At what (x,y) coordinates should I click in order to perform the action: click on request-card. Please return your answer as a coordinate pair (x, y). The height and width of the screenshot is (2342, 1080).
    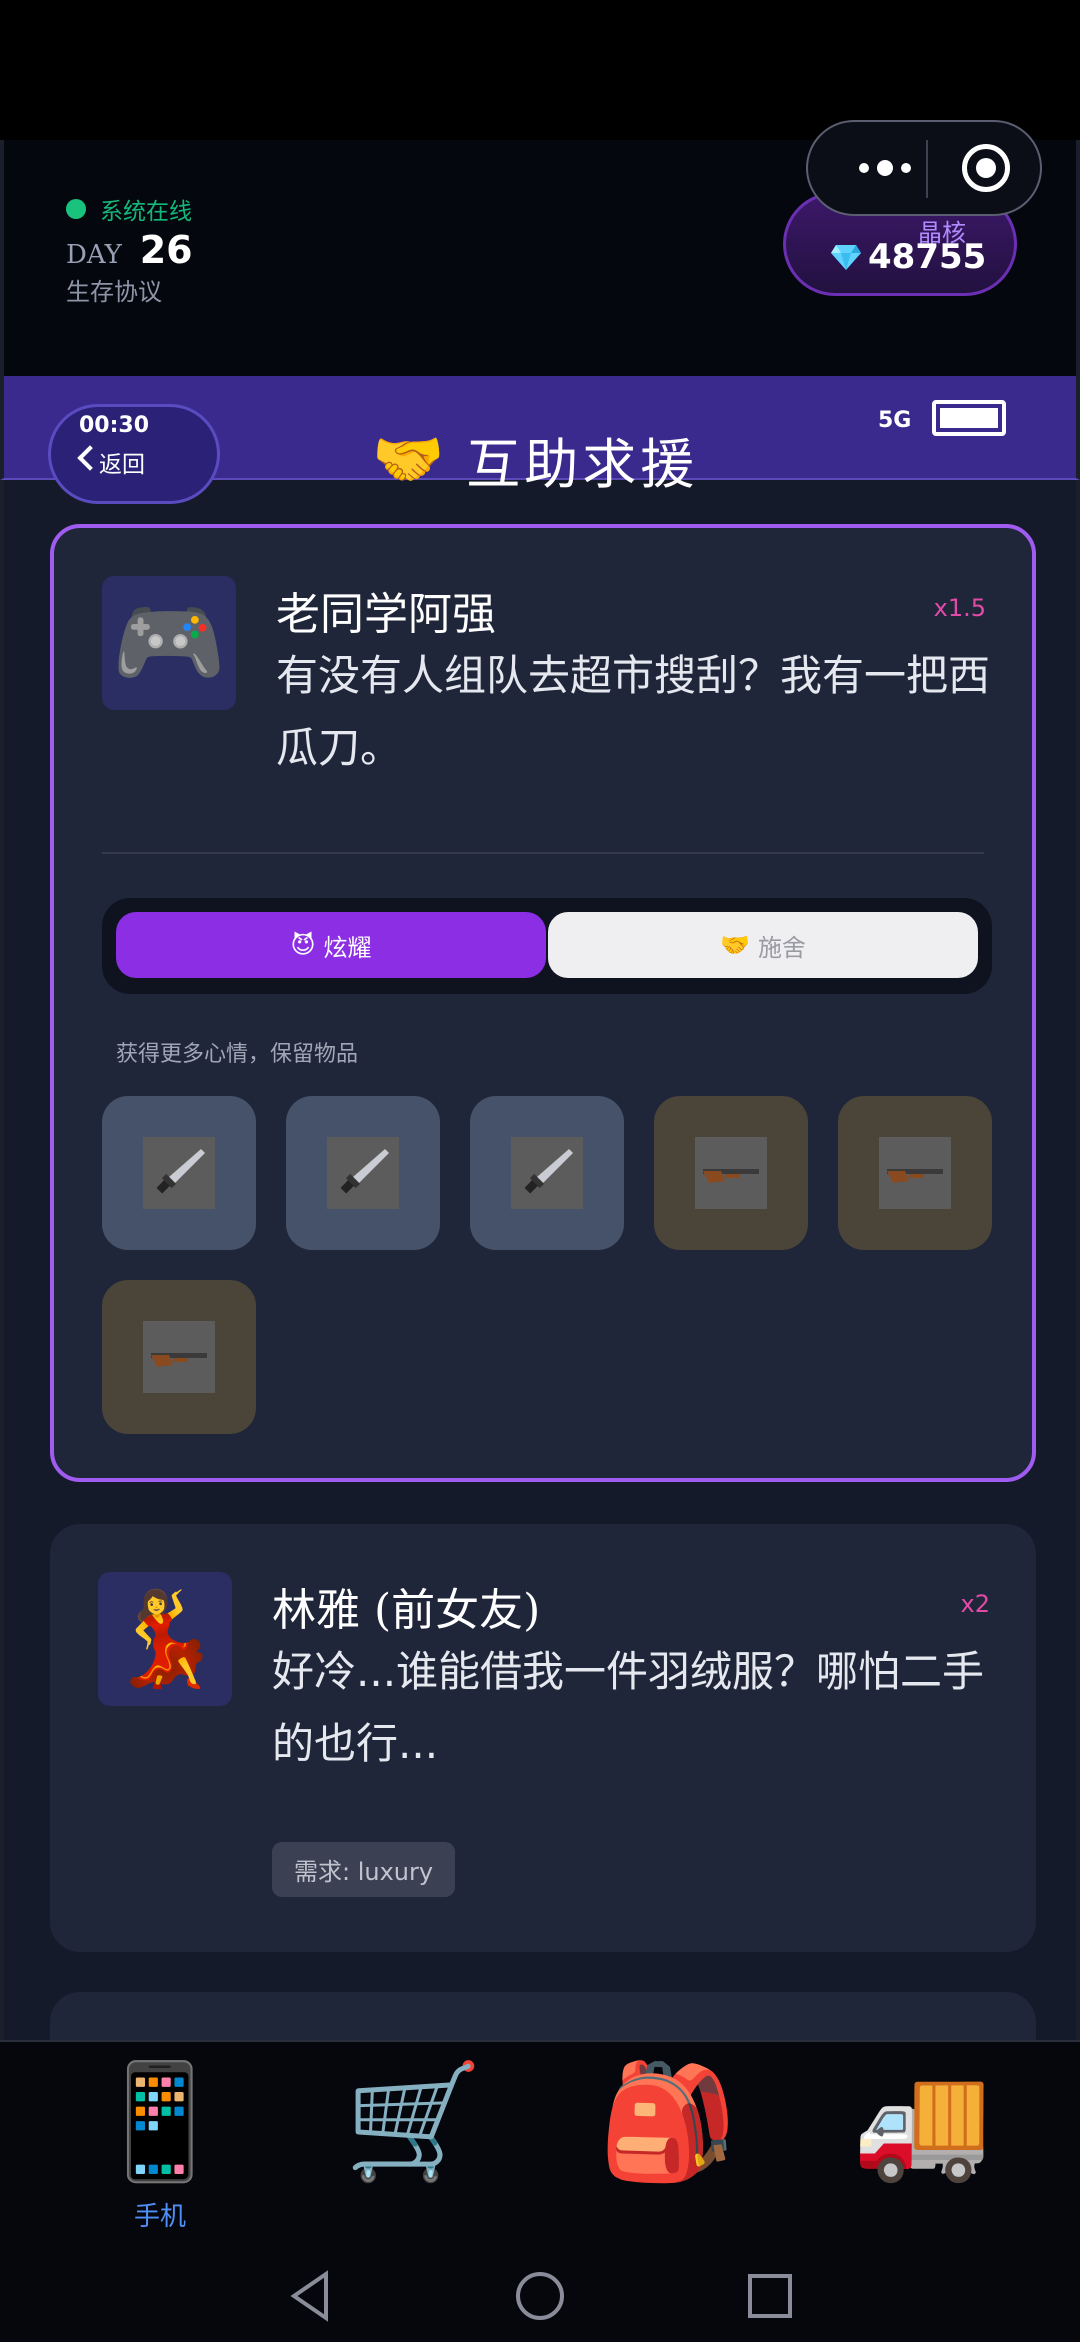
    Looking at the image, I should click on (543, 2016).